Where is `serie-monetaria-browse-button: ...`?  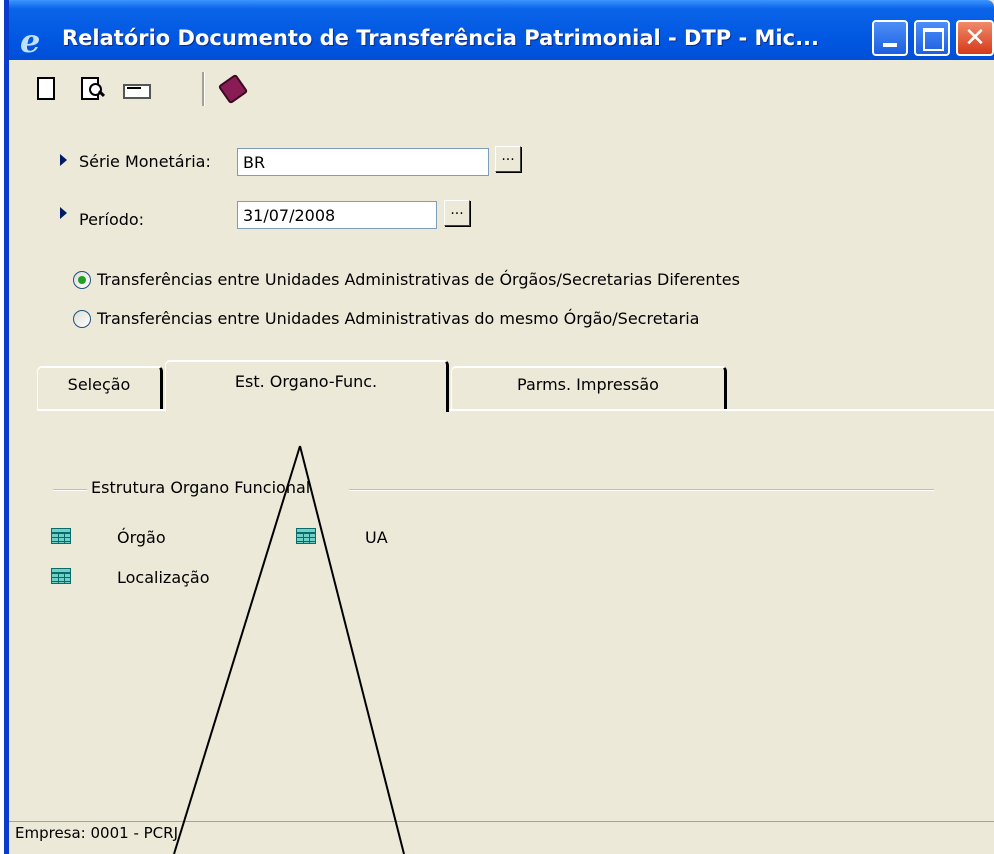 serie-monetaria-browse-button: ... is located at coordinates (508, 159).